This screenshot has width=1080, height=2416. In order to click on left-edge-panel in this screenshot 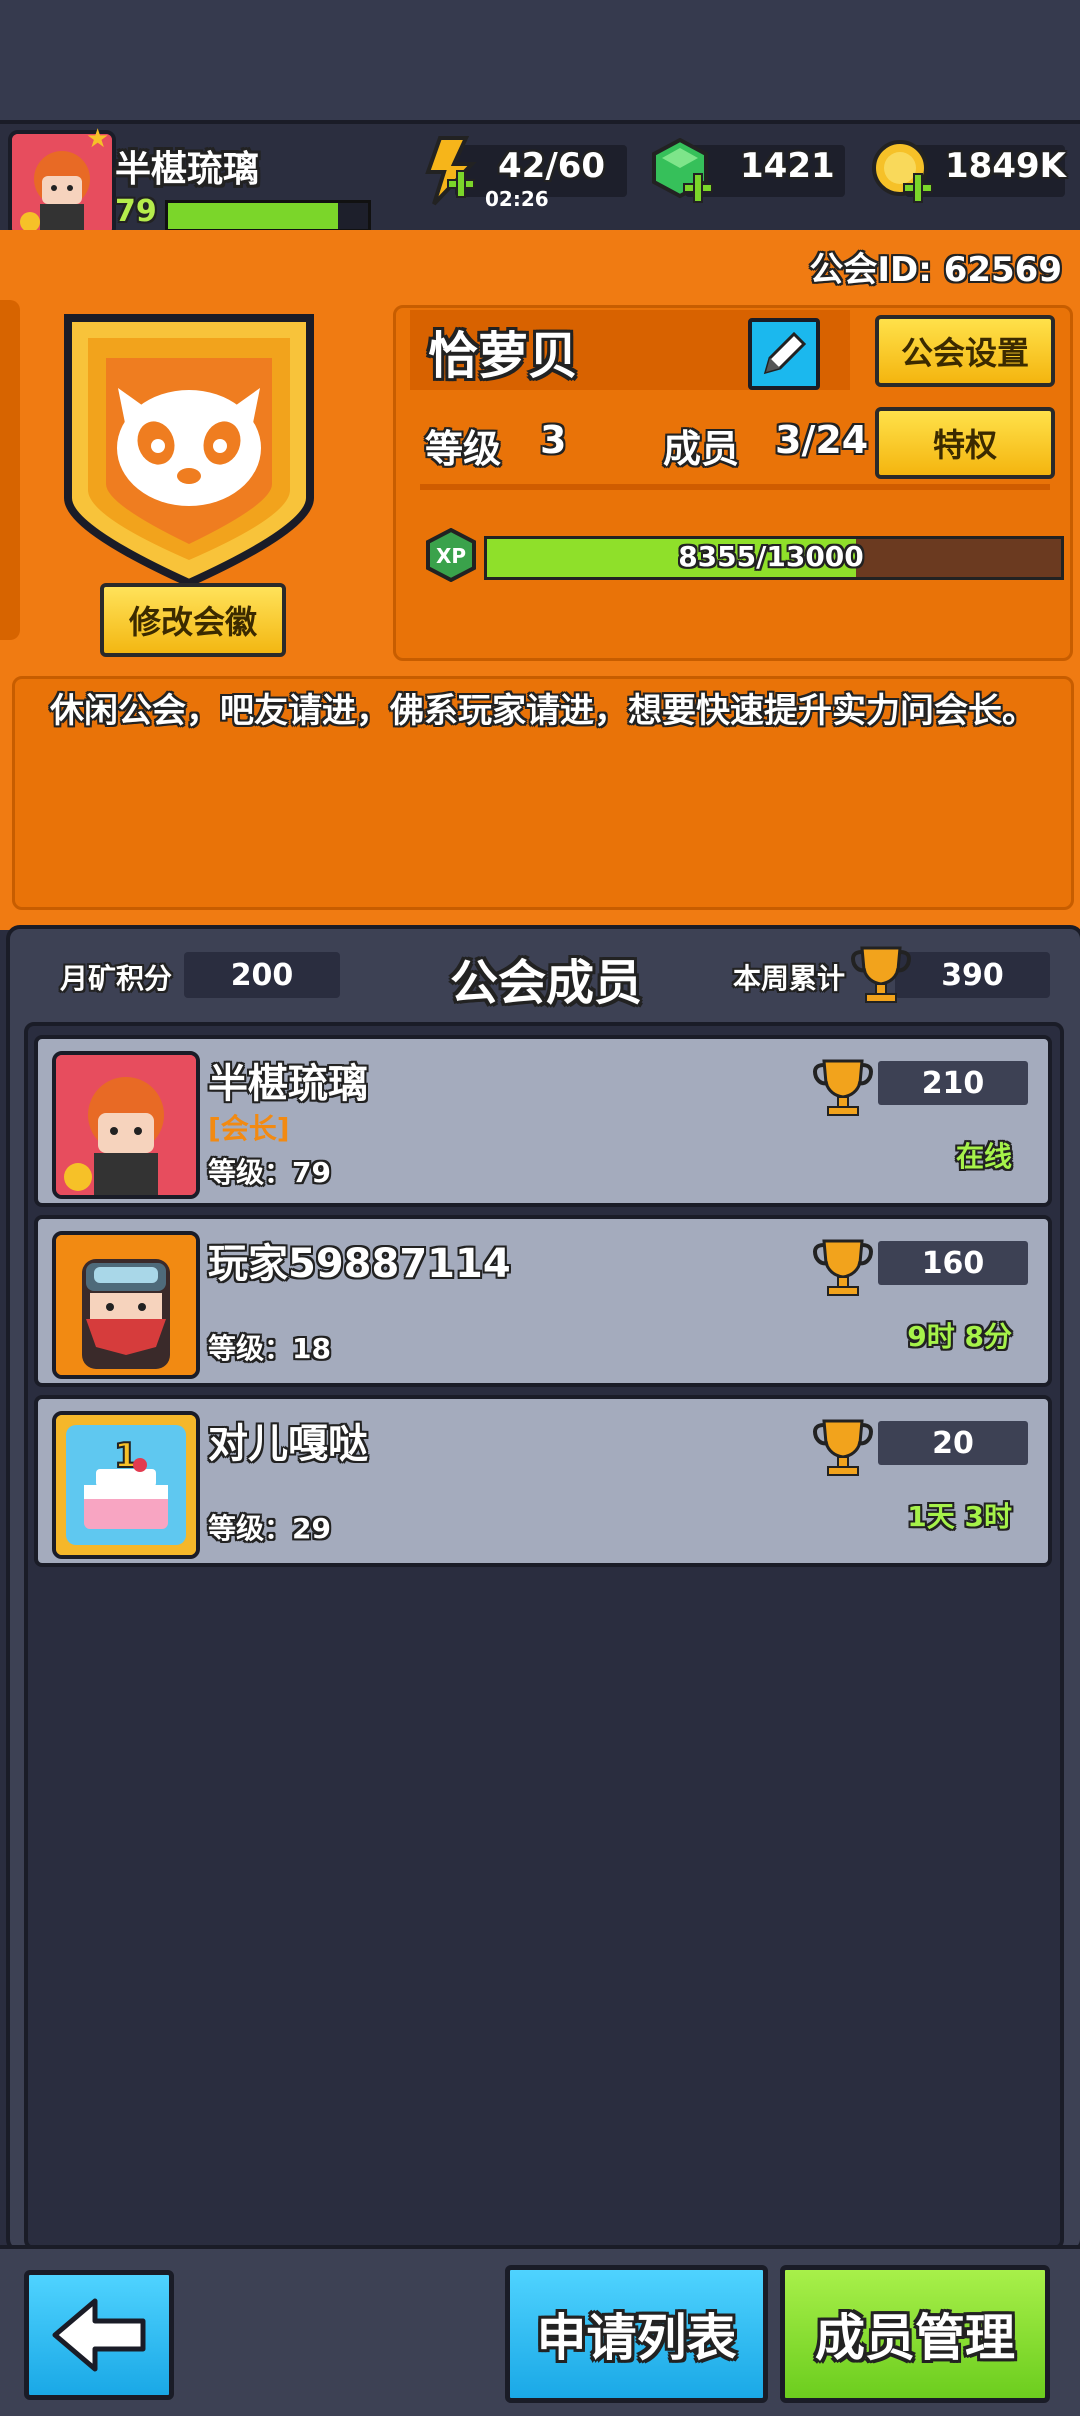, I will do `click(10, 470)`.